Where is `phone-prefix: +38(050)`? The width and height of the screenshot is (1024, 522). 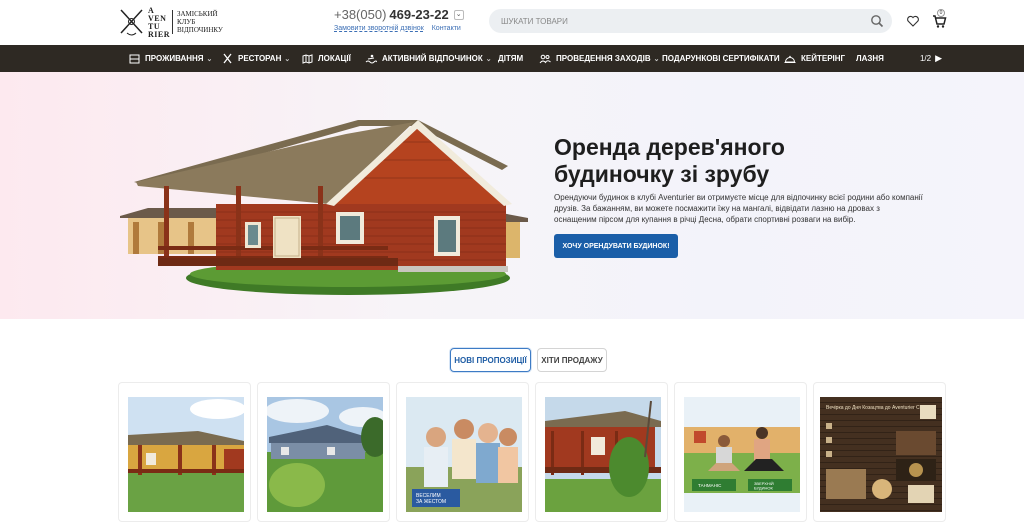
phone-prefix: +38(050) is located at coordinates (360, 14).